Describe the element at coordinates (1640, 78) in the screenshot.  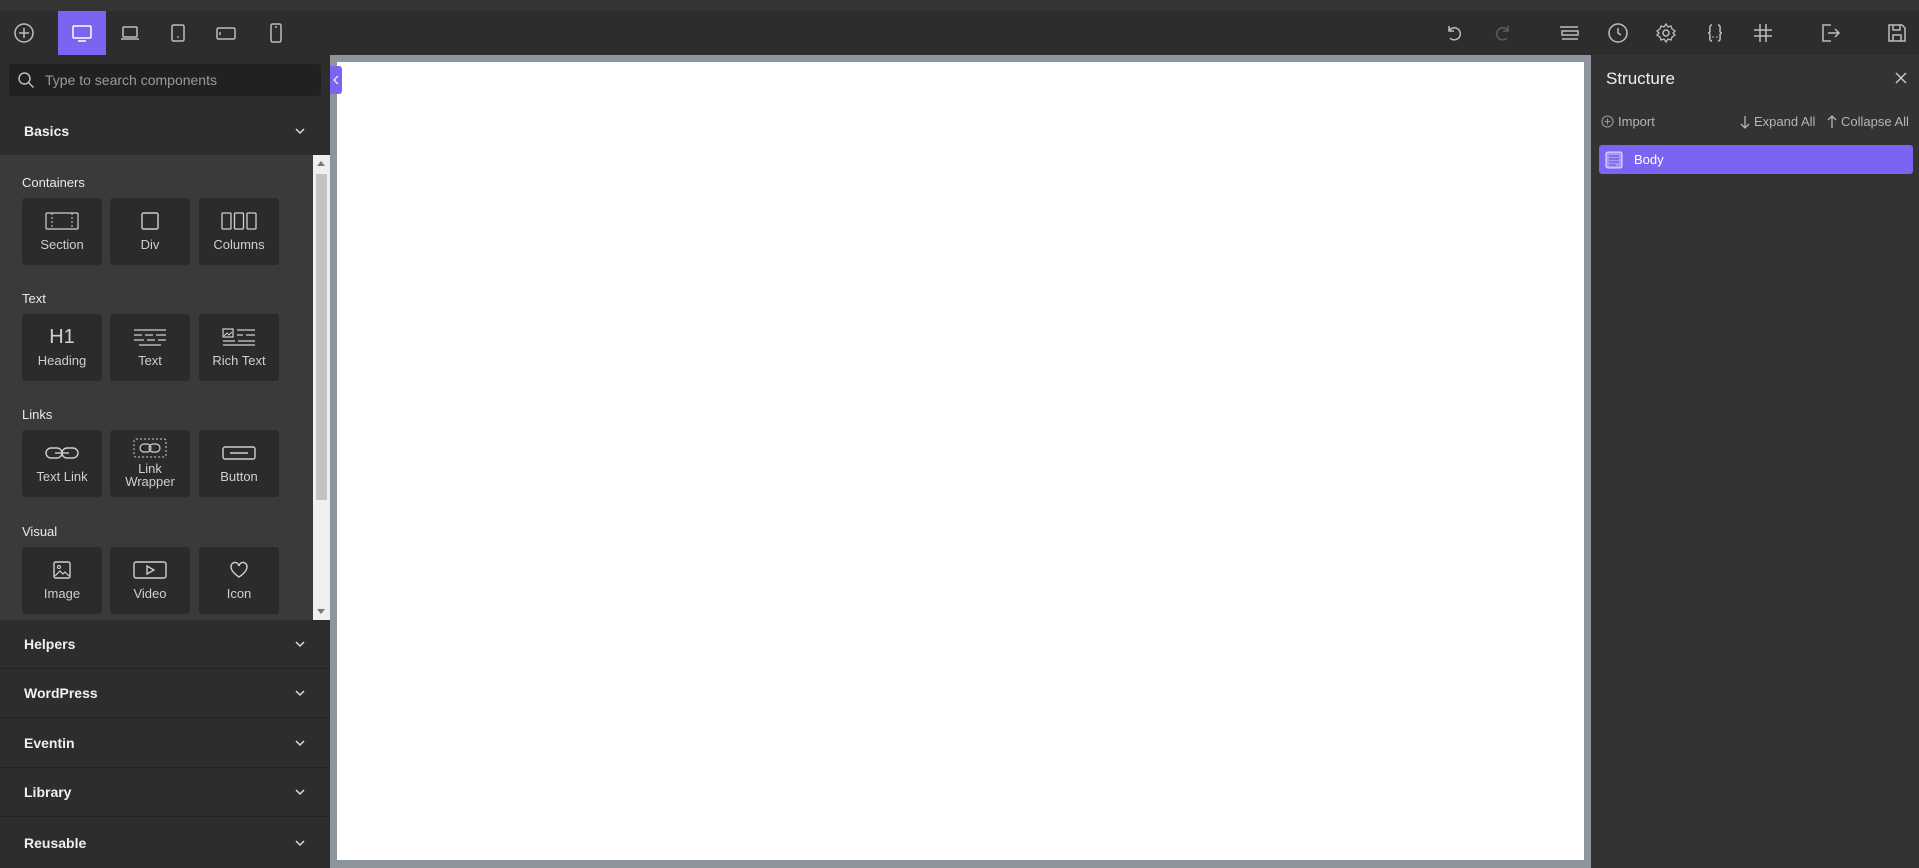
I see `structure-title: Structure` at that location.